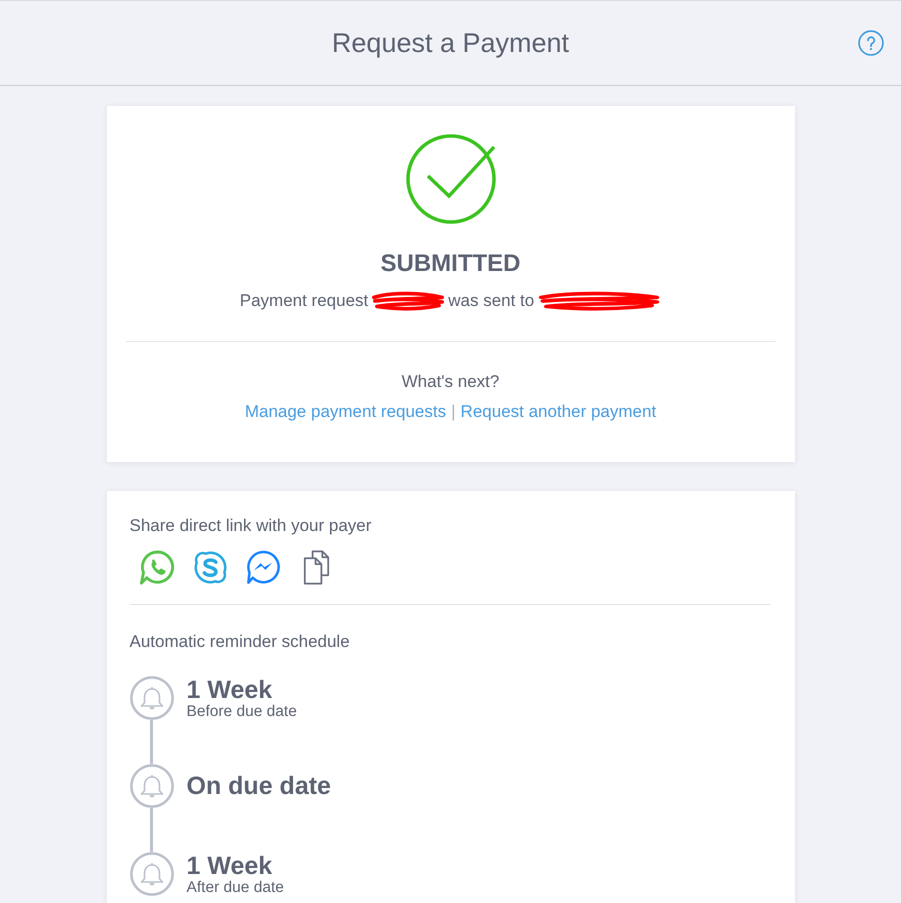  I want to click on help-icon, so click(871, 43).